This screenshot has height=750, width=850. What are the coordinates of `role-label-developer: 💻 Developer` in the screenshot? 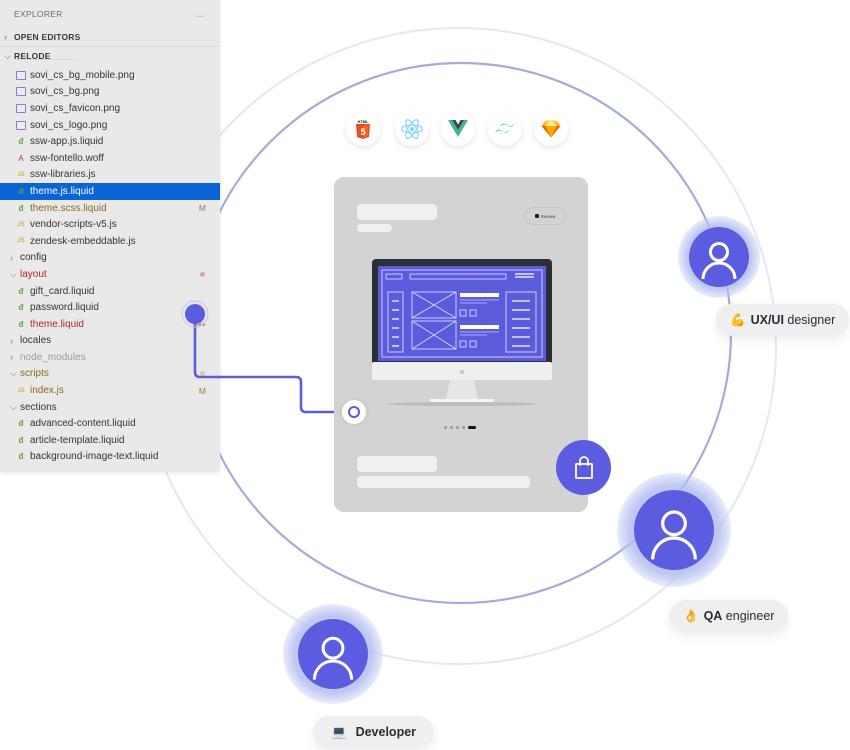 It's located at (374, 732).